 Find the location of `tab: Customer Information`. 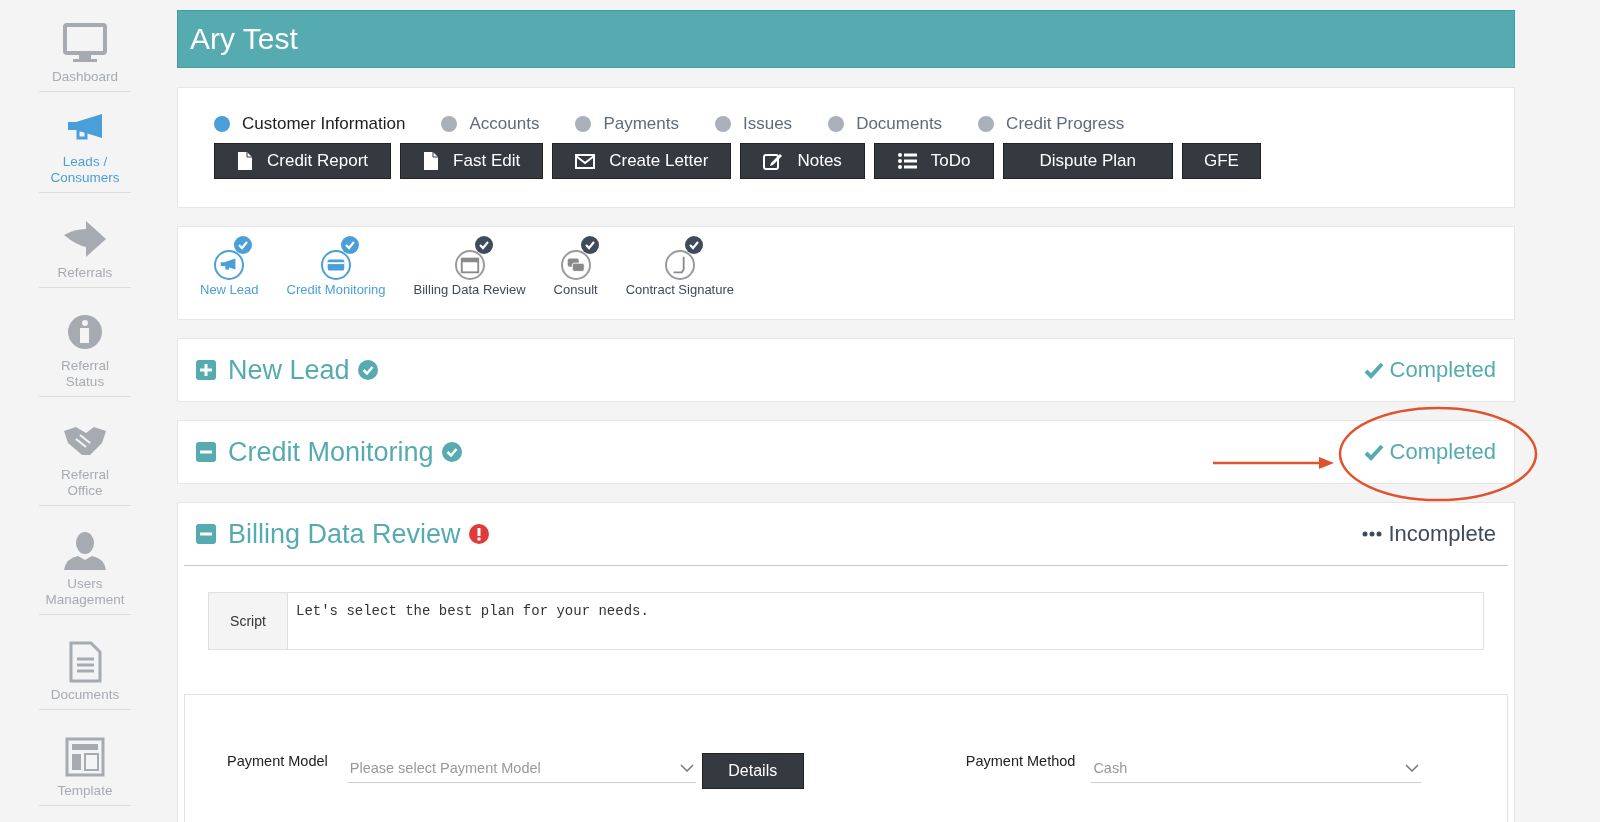

tab: Customer Information is located at coordinates (310, 124).